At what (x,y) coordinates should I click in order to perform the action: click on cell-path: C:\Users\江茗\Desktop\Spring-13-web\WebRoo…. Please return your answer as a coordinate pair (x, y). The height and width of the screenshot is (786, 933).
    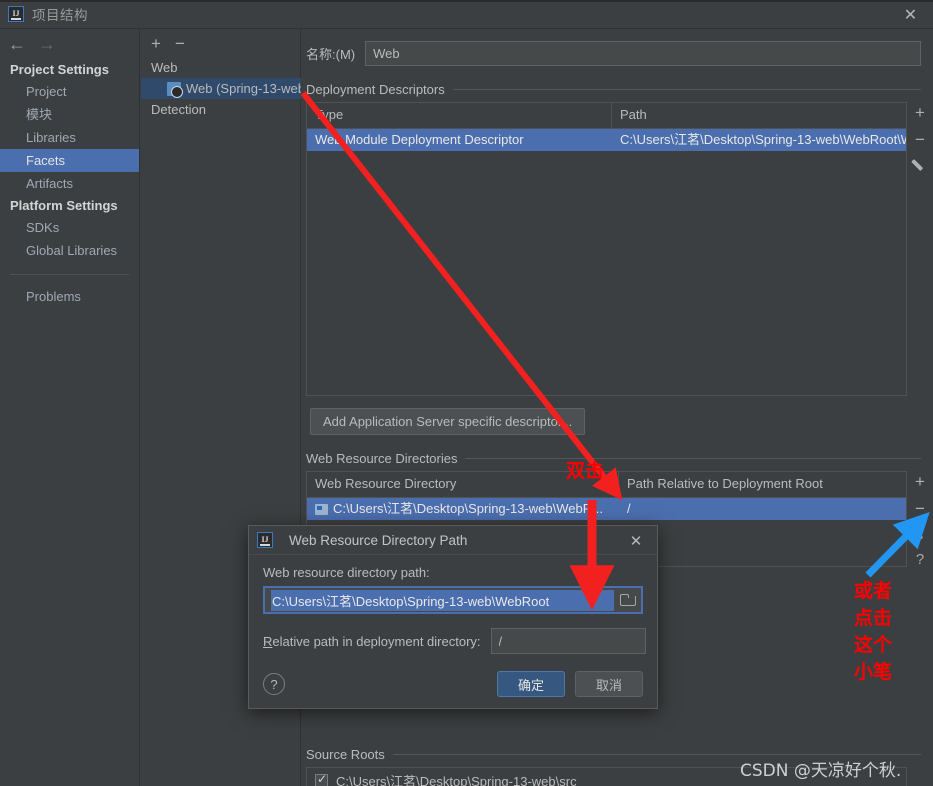
    Looking at the image, I should click on (763, 139).